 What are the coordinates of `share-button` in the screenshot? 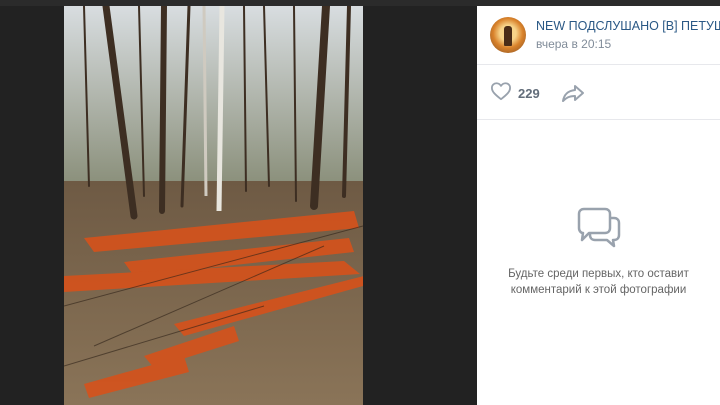 It's located at (573, 95).